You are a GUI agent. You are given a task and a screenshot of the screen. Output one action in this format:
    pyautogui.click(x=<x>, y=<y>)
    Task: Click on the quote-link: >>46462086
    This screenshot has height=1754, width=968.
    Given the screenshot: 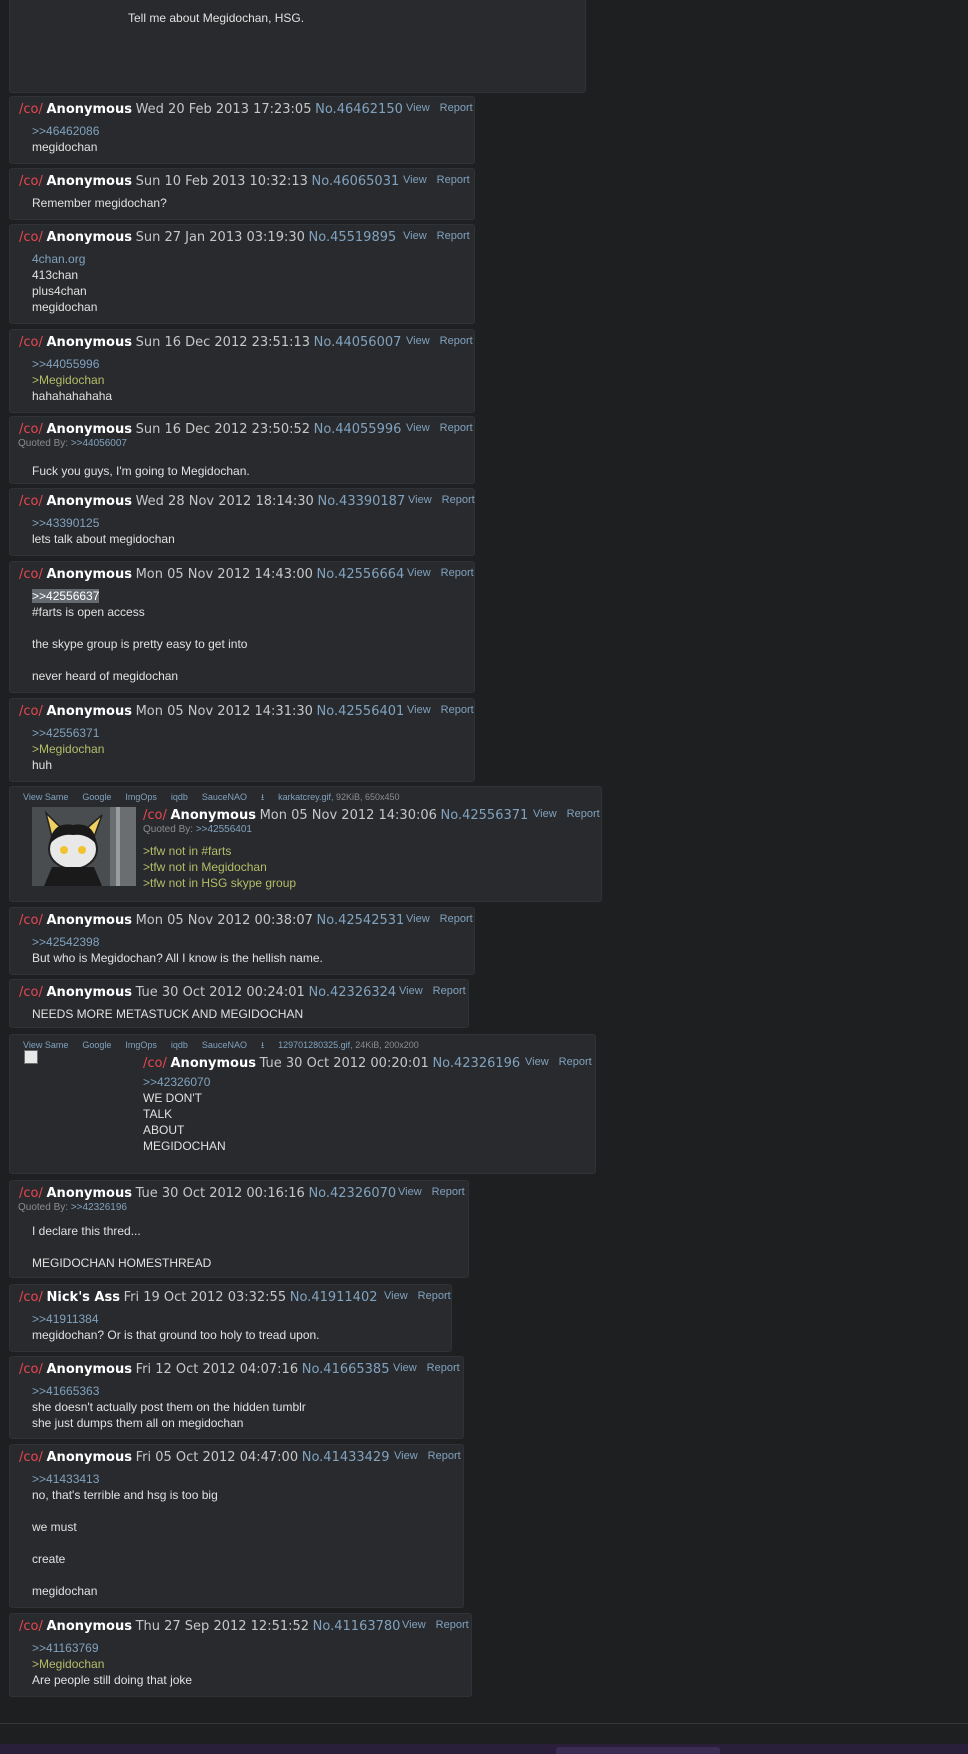 What is the action you would take?
    pyautogui.click(x=65, y=131)
    